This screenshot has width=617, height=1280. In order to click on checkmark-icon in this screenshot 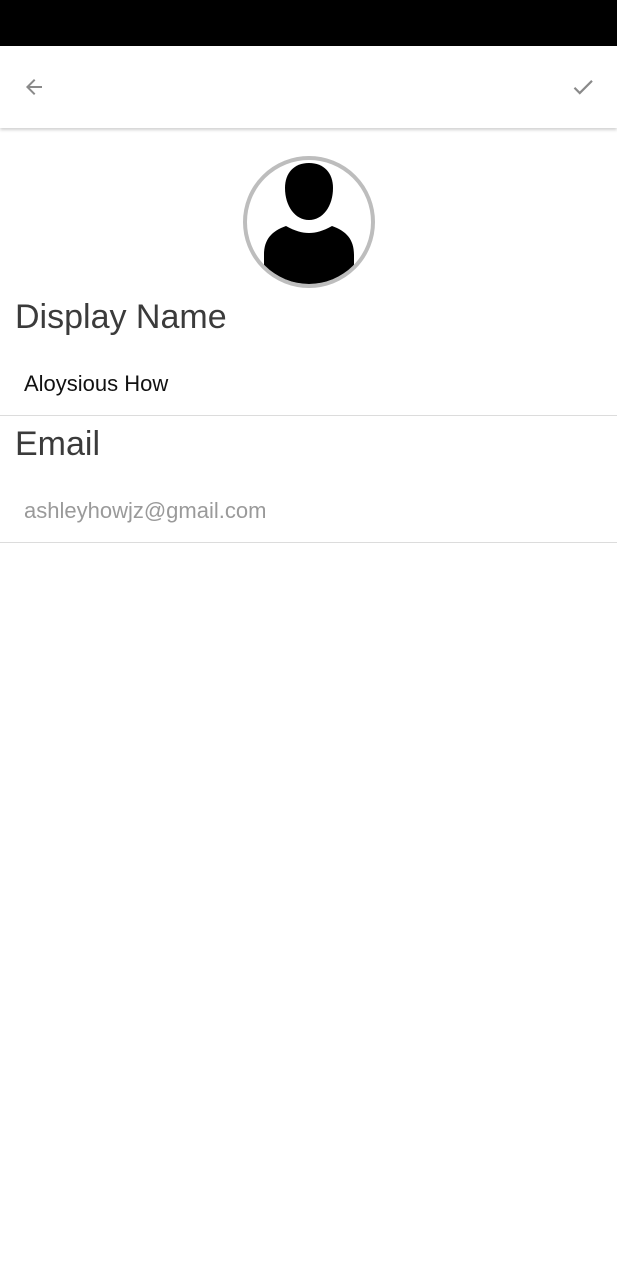, I will do `click(583, 87)`.